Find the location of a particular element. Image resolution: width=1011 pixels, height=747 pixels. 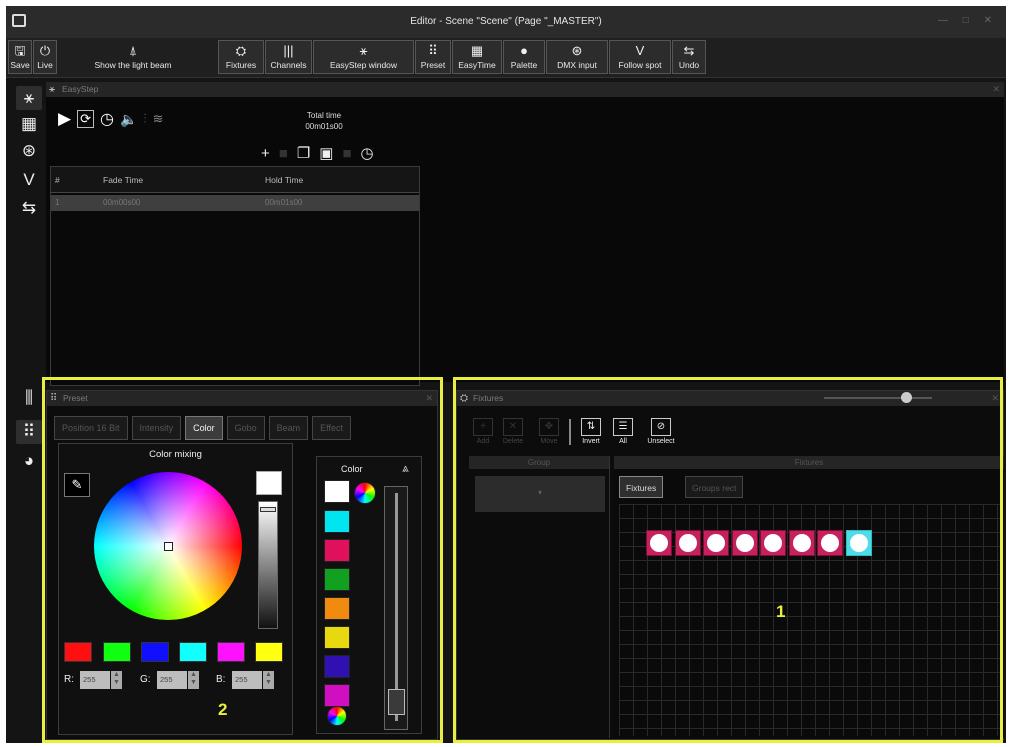

tab-groups-rect: Groups rect is located at coordinates (714, 487).